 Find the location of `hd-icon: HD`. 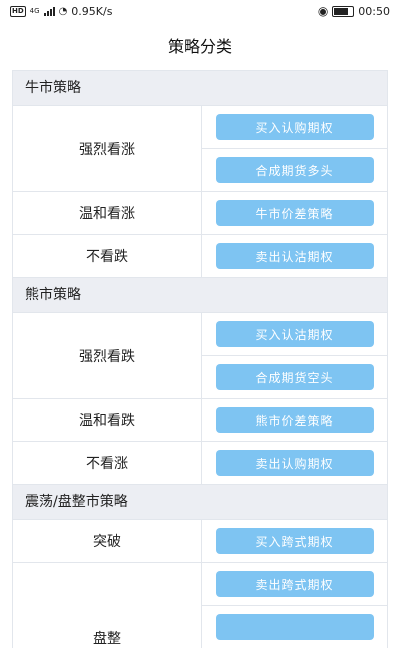

hd-icon: HD is located at coordinates (18, 11).